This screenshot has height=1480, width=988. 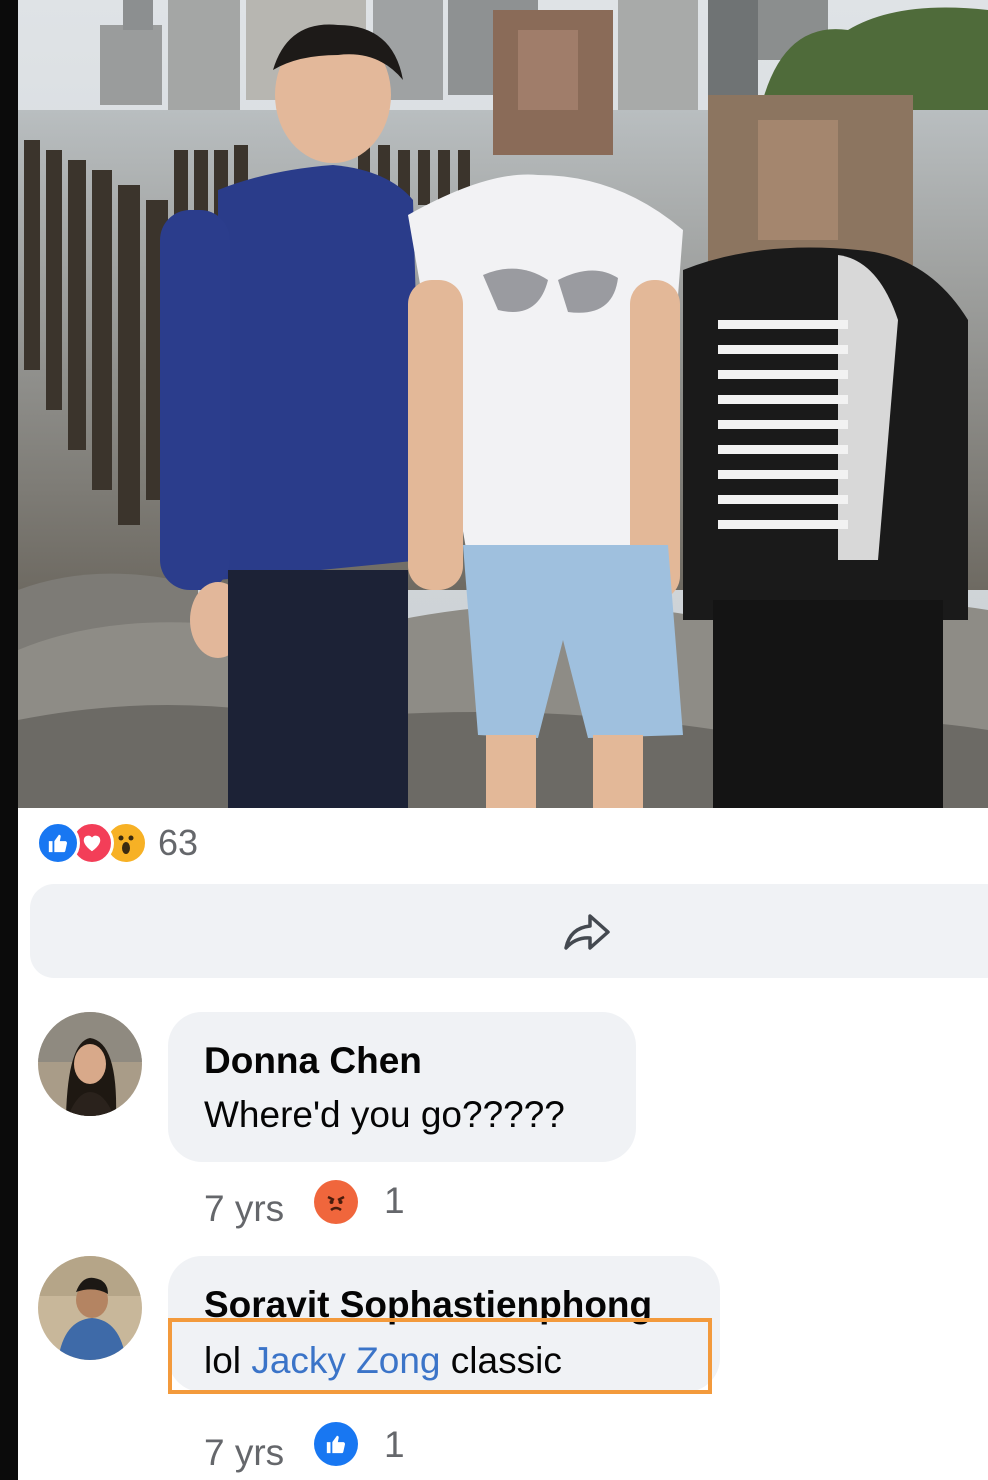 I want to click on comment-bubble, so click(x=402, y=1087).